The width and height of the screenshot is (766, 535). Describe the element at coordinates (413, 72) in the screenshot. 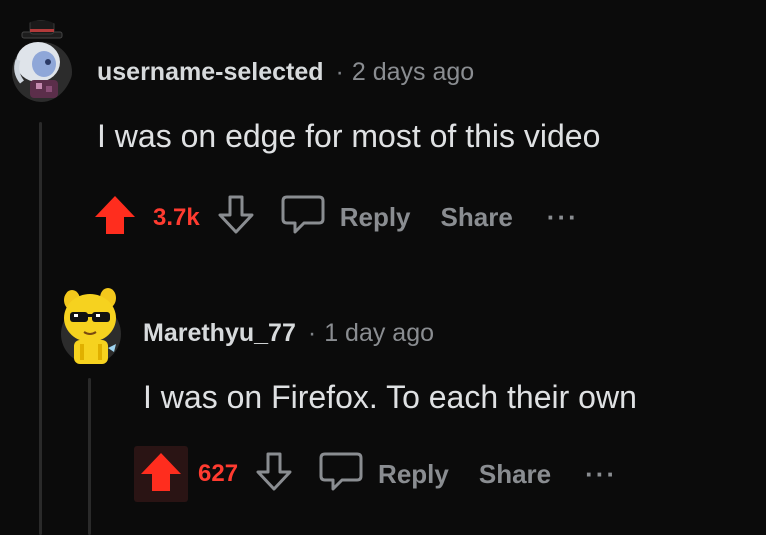

I see `timestamp: 2 days ago` at that location.